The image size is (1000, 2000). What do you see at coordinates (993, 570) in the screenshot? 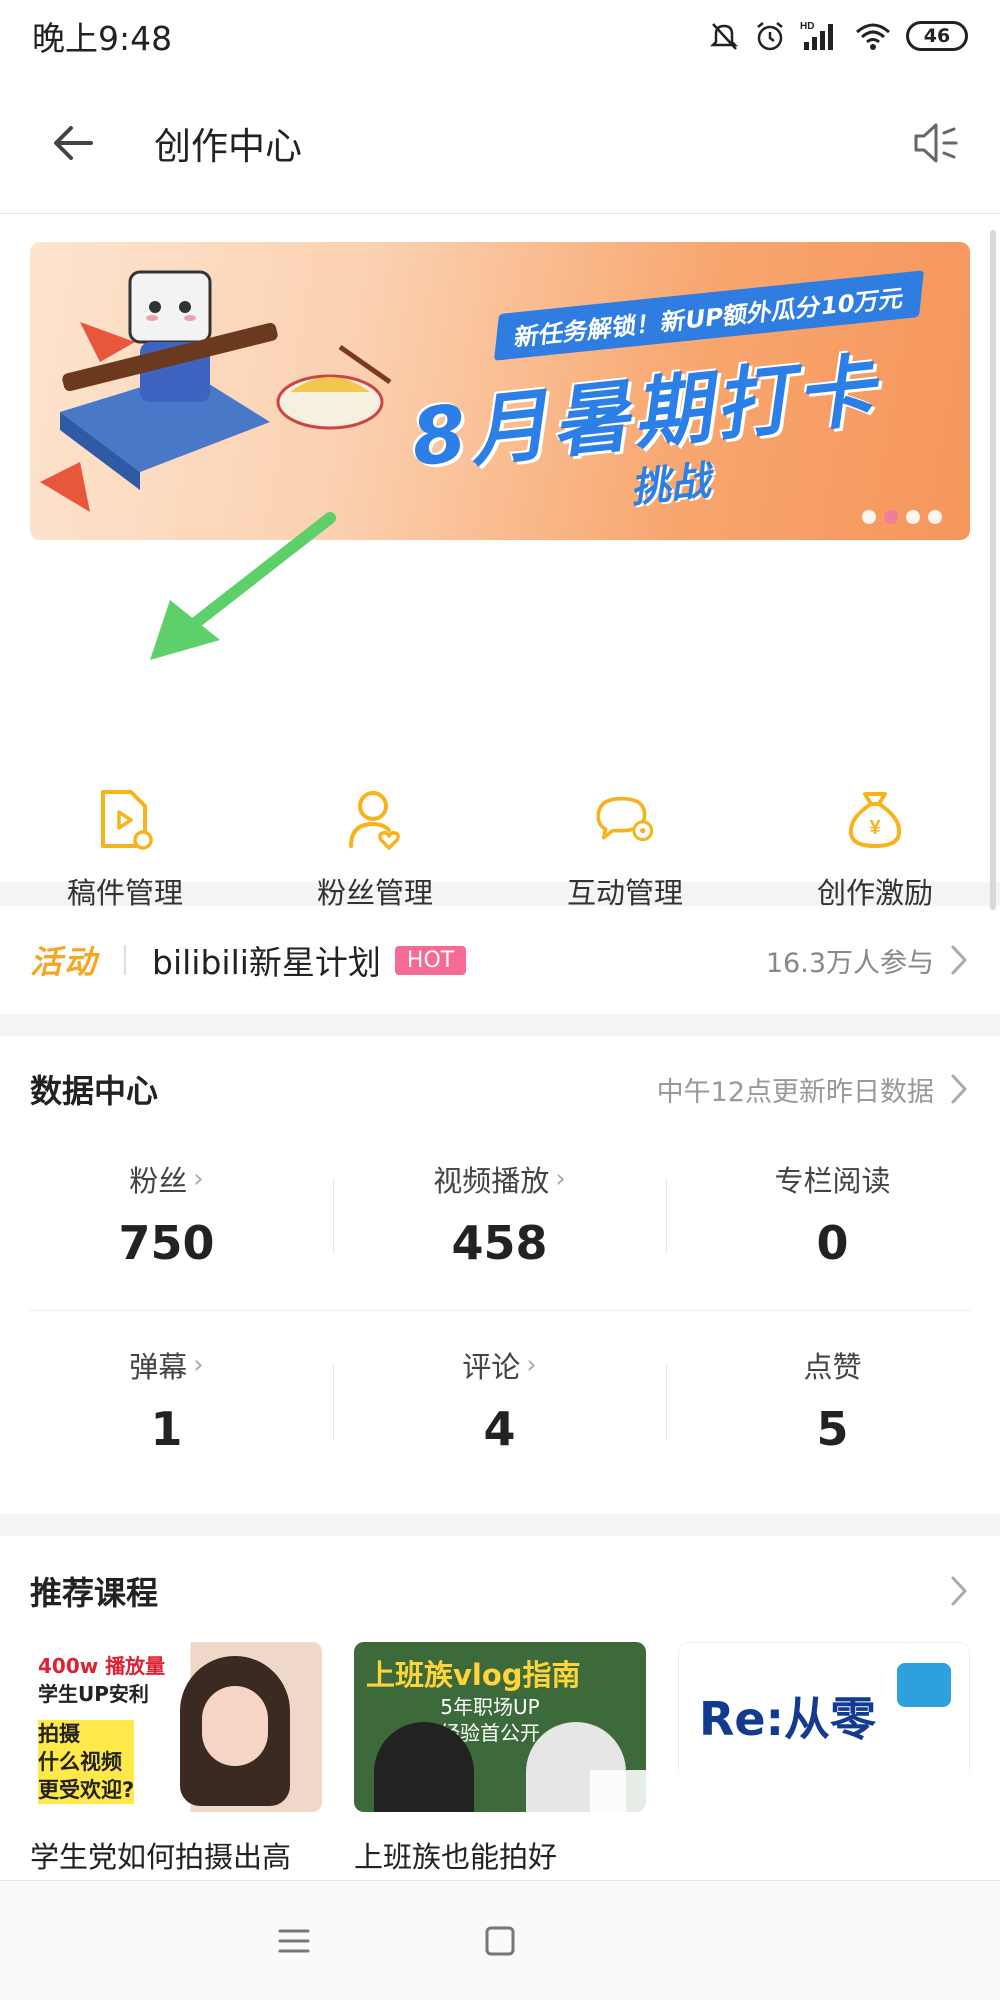
I see `scrollbar` at bounding box center [993, 570].